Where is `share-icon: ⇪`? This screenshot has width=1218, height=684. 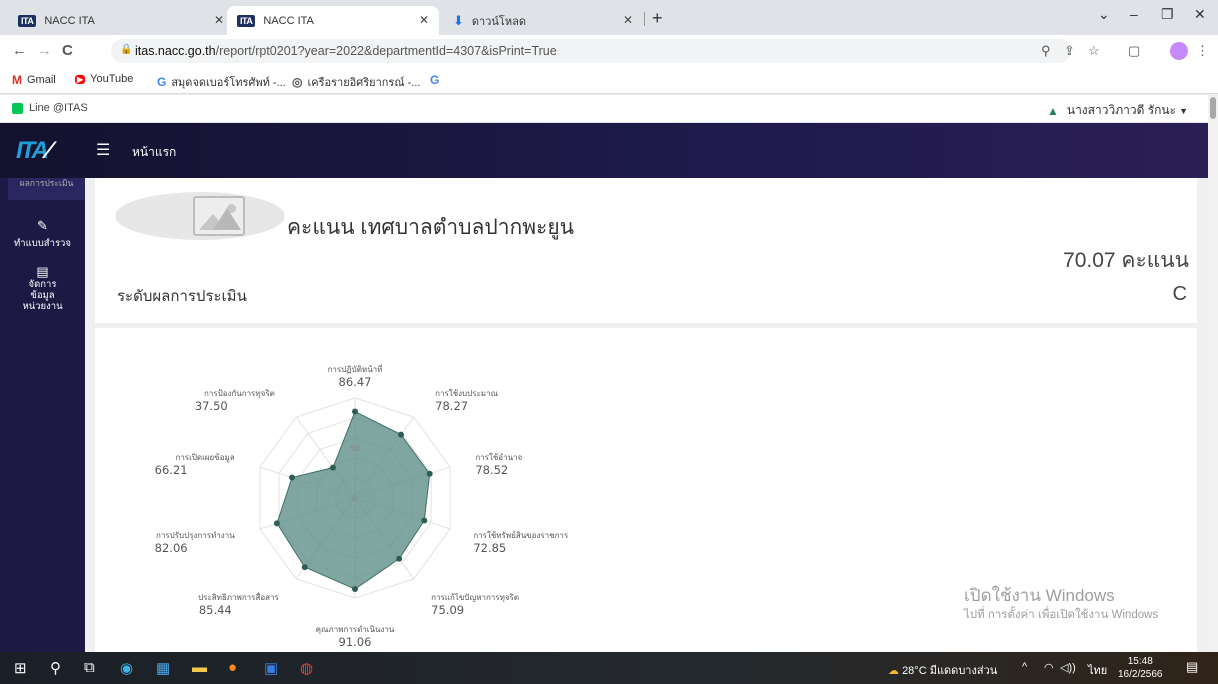 share-icon: ⇪ is located at coordinates (1069, 51).